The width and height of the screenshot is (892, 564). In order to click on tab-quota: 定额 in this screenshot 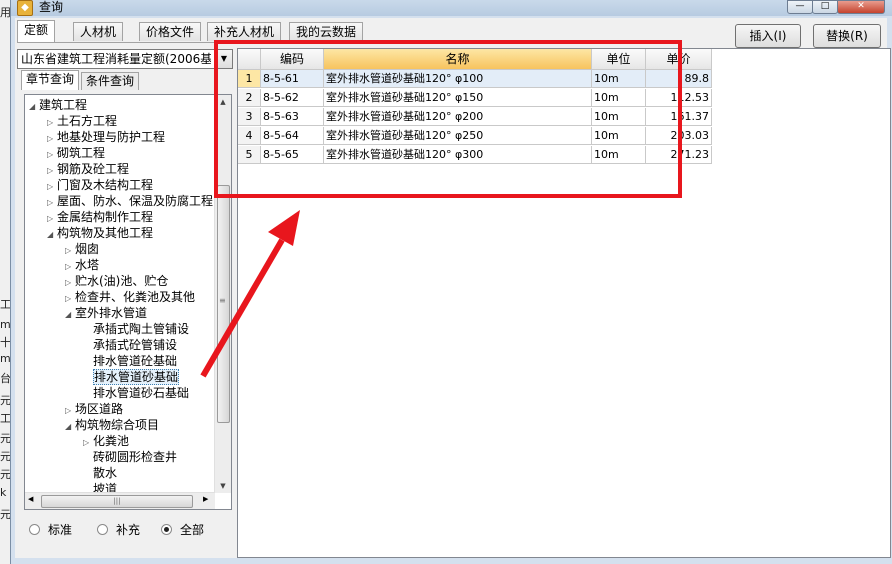, I will do `click(36, 31)`.